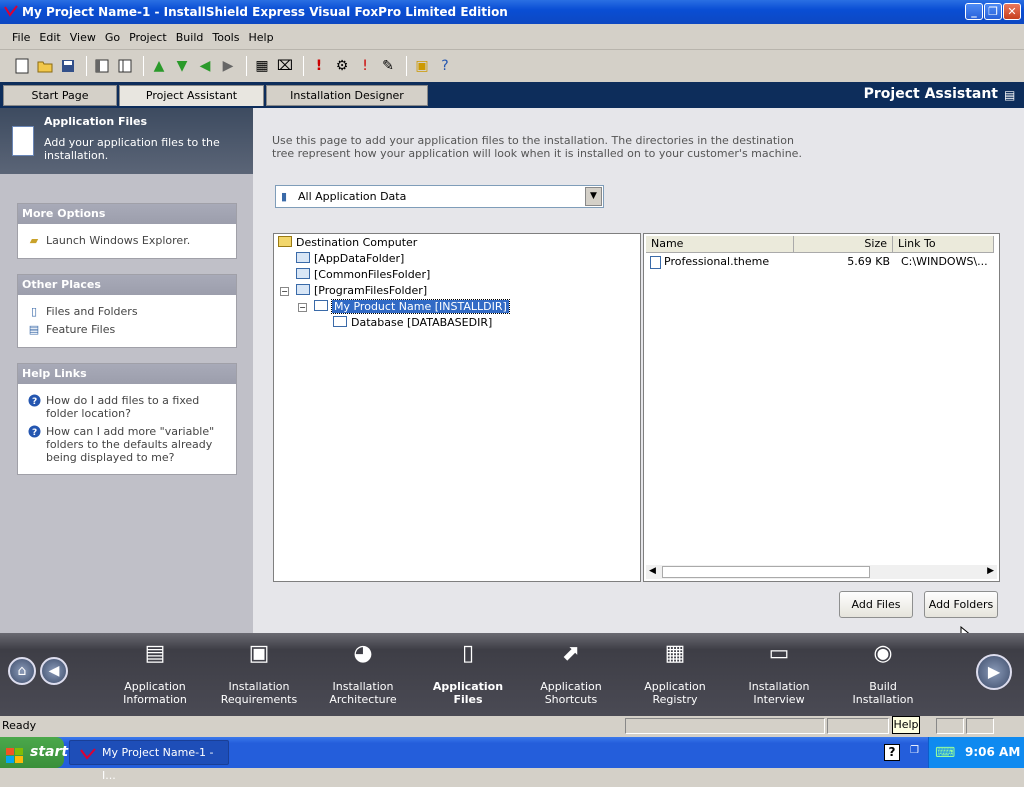 The height and width of the screenshot is (787, 1024). I want to click on close-button: ✕, so click(1012, 11).